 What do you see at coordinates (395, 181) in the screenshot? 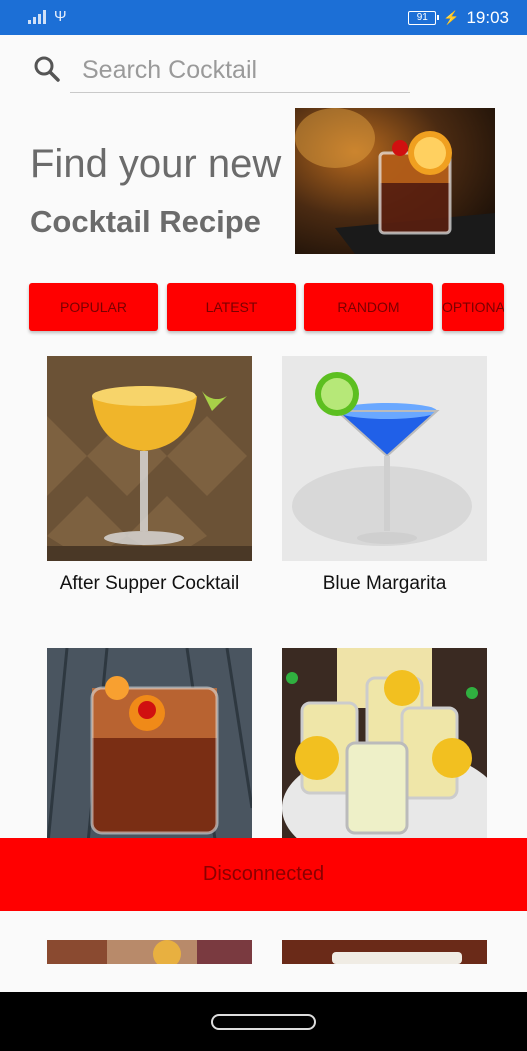
I see `hero-cocktail-image` at bounding box center [395, 181].